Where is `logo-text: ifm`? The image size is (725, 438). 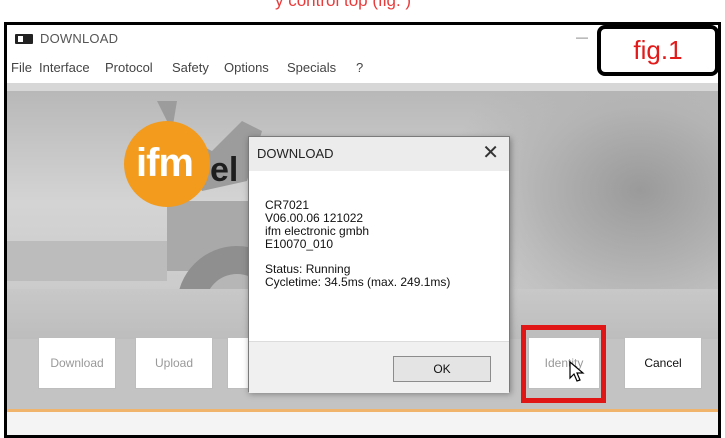 logo-text: ifm is located at coordinates (165, 163).